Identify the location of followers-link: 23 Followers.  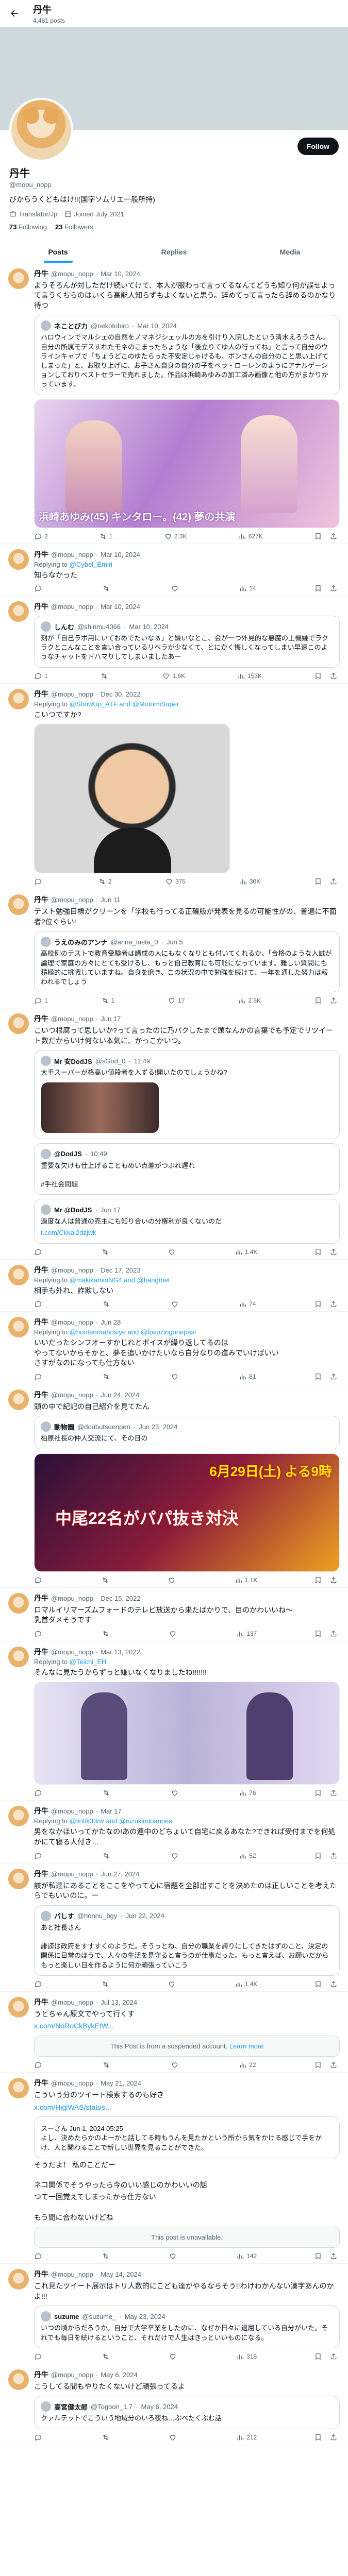
(74, 227).